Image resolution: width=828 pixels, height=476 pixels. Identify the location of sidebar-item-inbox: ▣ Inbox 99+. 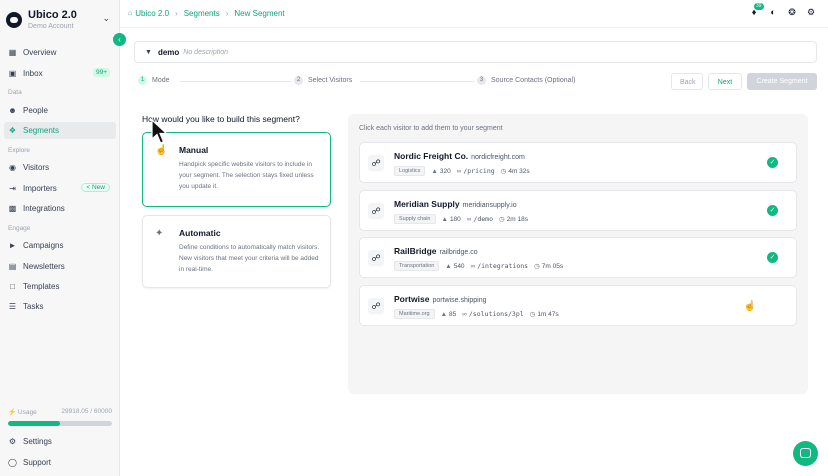
(60, 73).